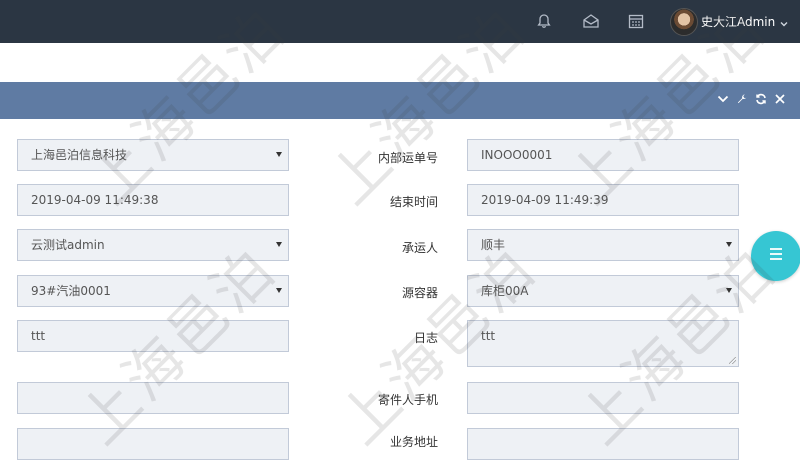  I want to click on blank-left-field, so click(153, 398).